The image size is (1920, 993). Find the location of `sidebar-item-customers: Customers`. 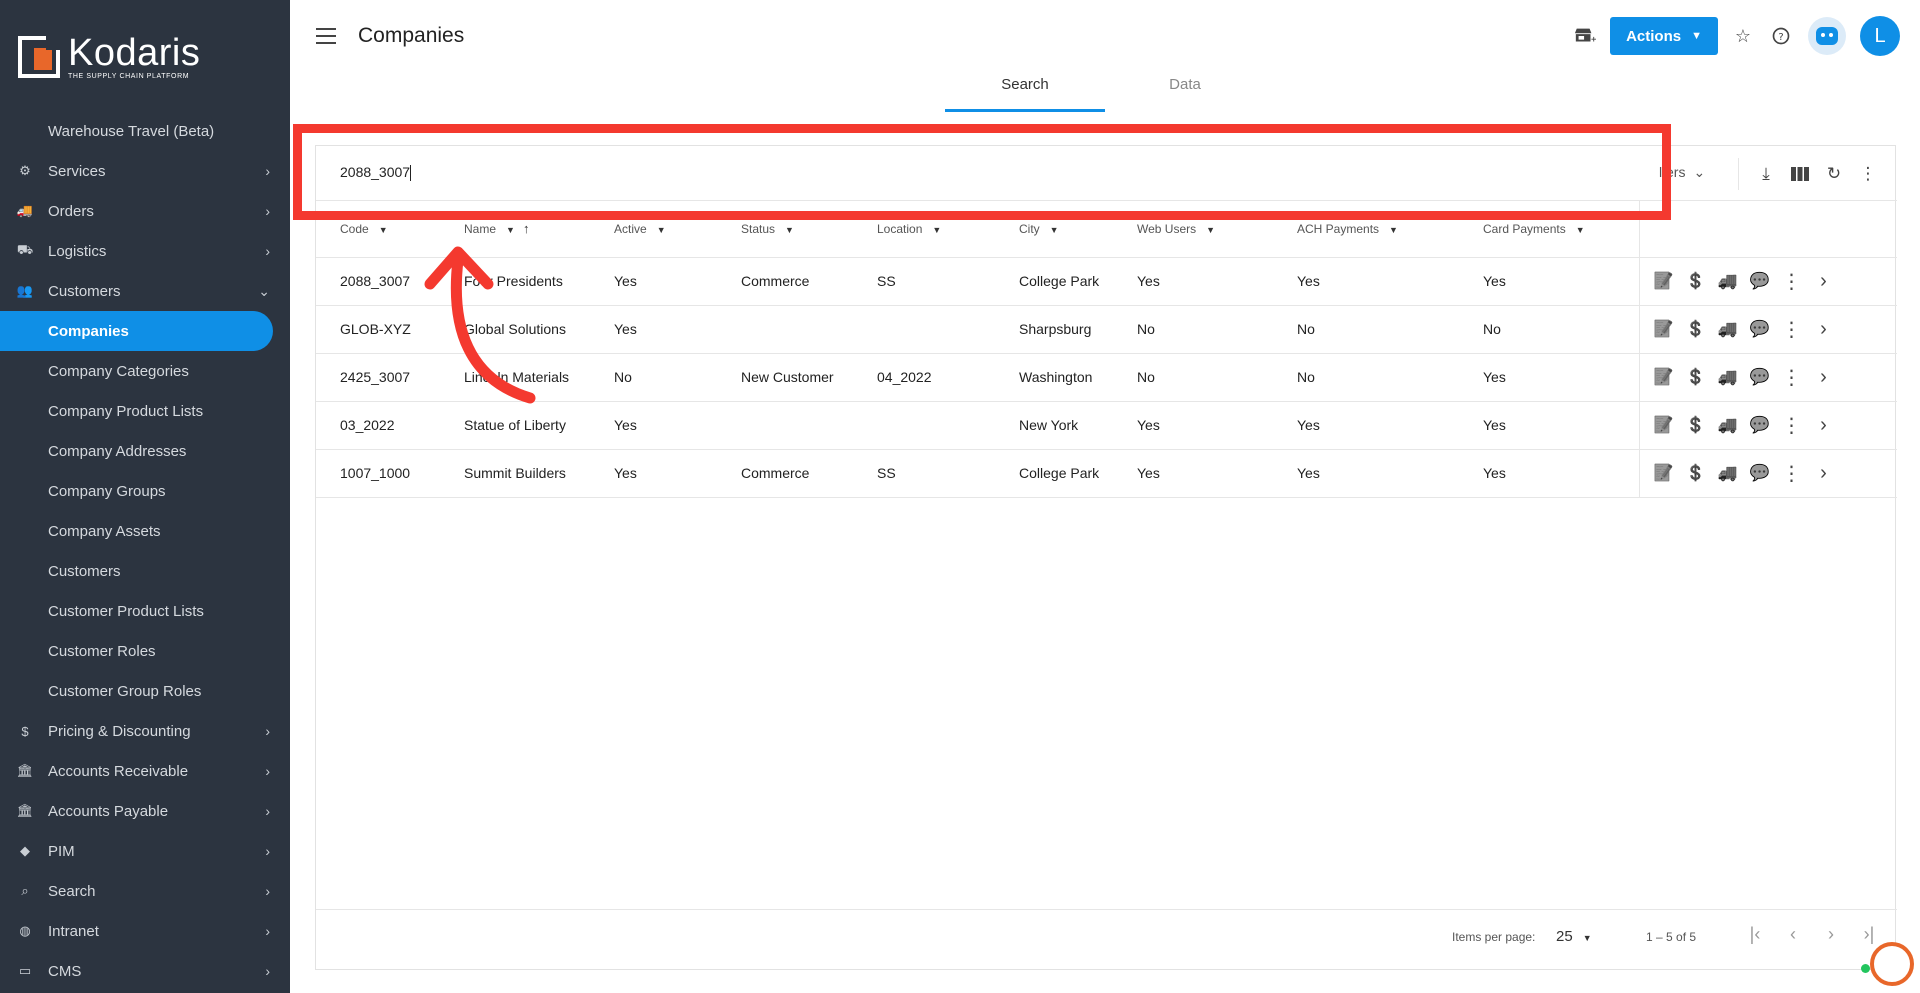

sidebar-item-customers: Customers is located at coordinates (145, 571).